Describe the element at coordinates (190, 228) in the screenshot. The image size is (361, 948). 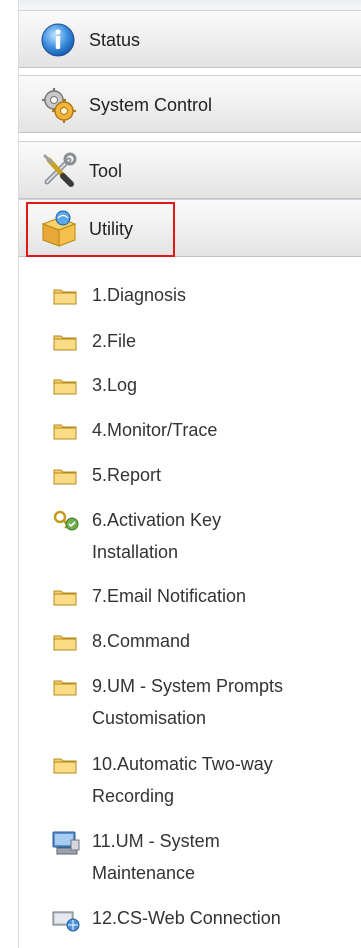
I see `accordion-utility: Utility` at that location.